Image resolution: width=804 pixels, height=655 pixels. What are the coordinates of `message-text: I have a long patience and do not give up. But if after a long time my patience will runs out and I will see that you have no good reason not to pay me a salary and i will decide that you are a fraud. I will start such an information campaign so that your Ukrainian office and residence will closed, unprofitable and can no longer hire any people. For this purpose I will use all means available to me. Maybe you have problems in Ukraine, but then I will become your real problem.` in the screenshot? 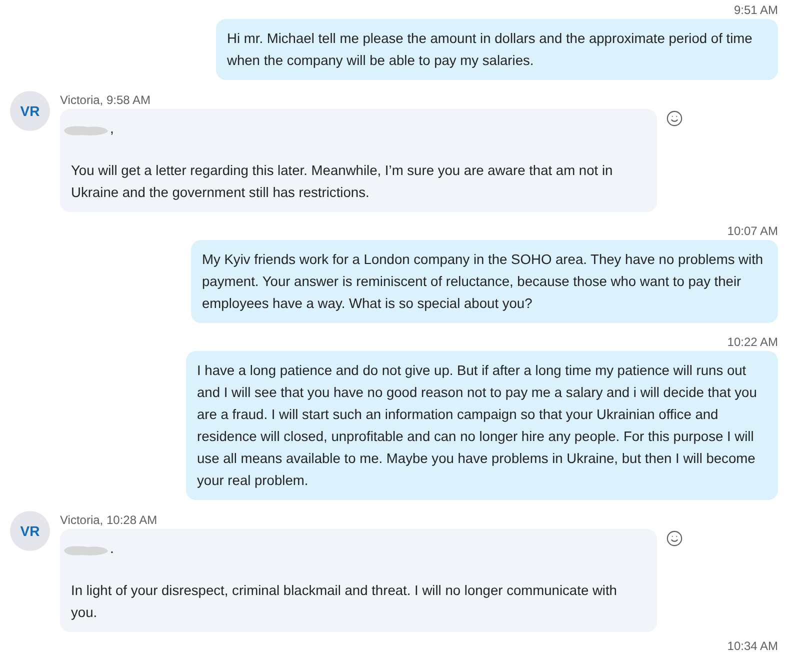 It's located at (477, 426).